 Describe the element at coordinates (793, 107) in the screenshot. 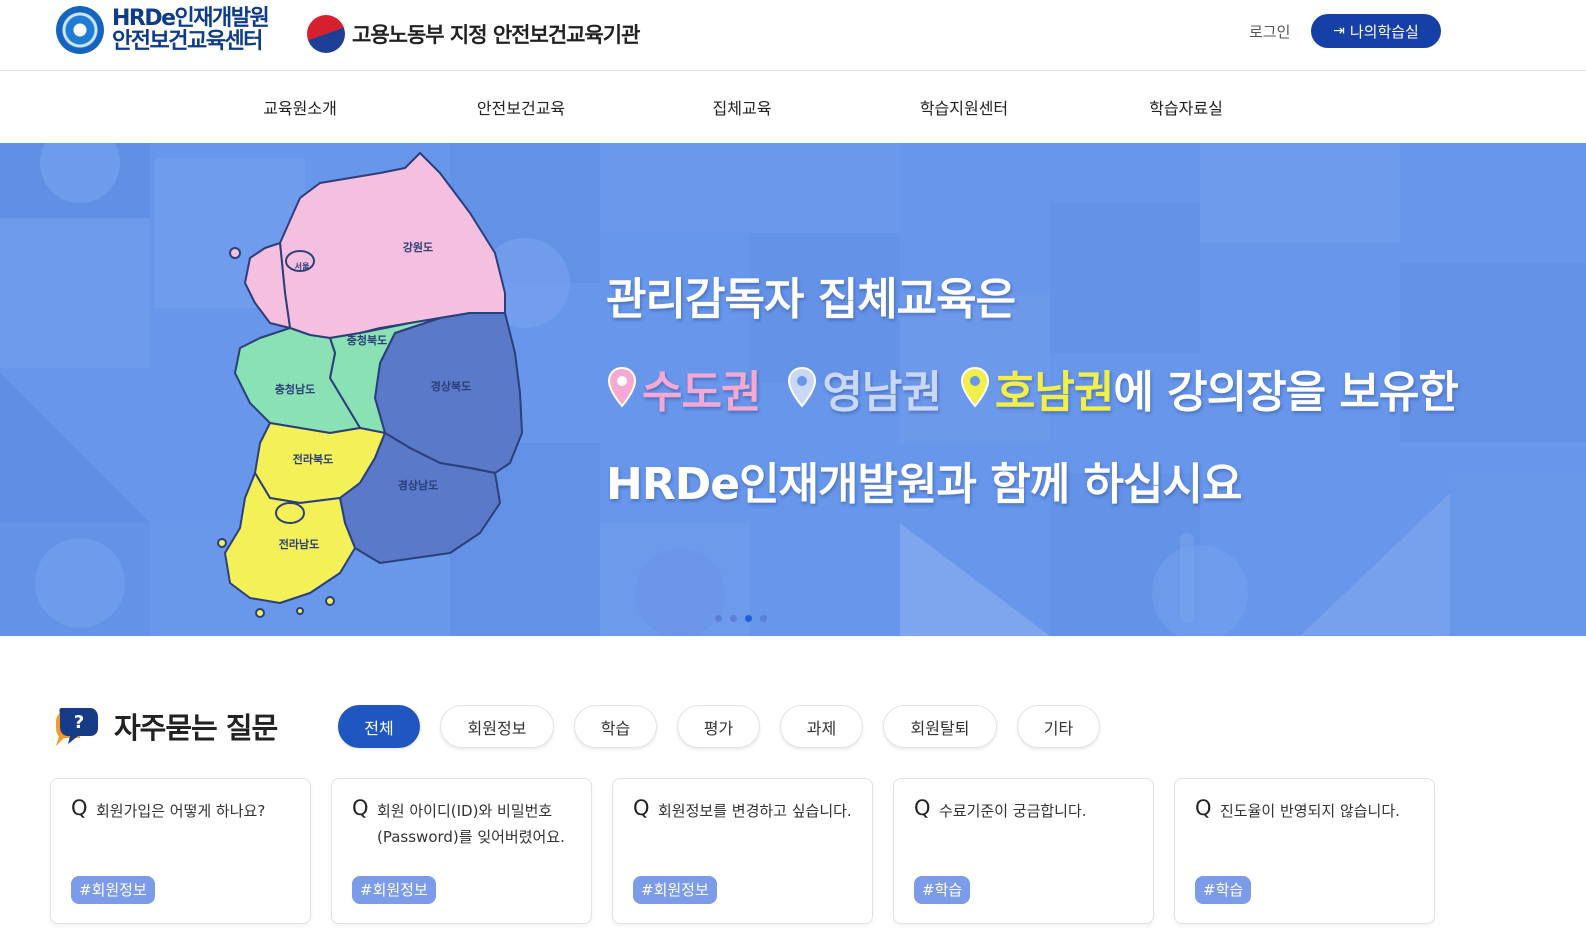

I see `main-navigation: 교육원소개 안전보건교육 집체교육 학습지원센터 학습자료실` at that location.